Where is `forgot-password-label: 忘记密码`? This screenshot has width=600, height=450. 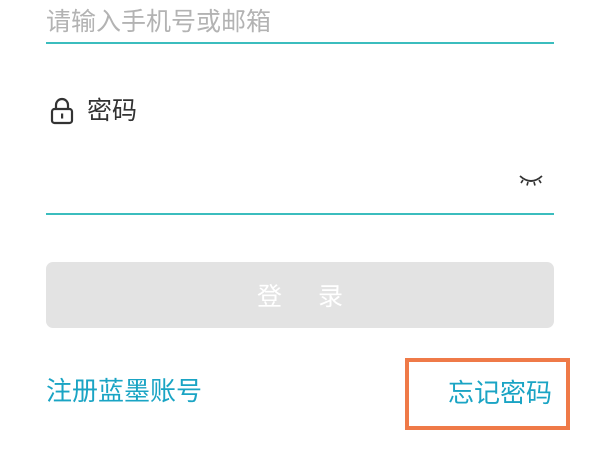 forgot-password-label: 忘记密码 is located at coordinates (499, 394).